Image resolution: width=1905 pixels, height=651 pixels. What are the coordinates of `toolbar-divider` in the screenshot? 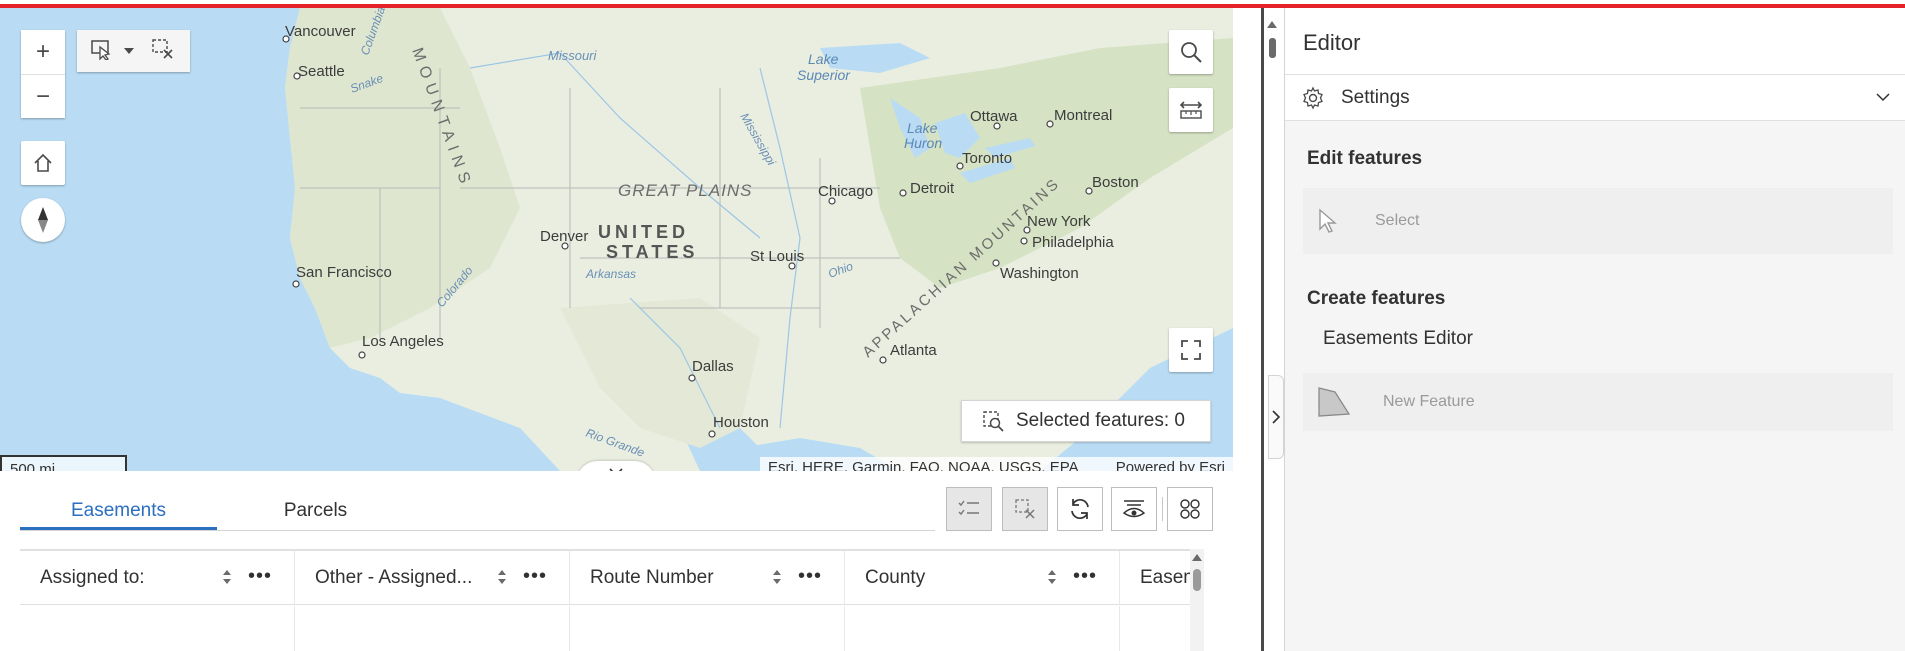 It's located at (1162, 509).